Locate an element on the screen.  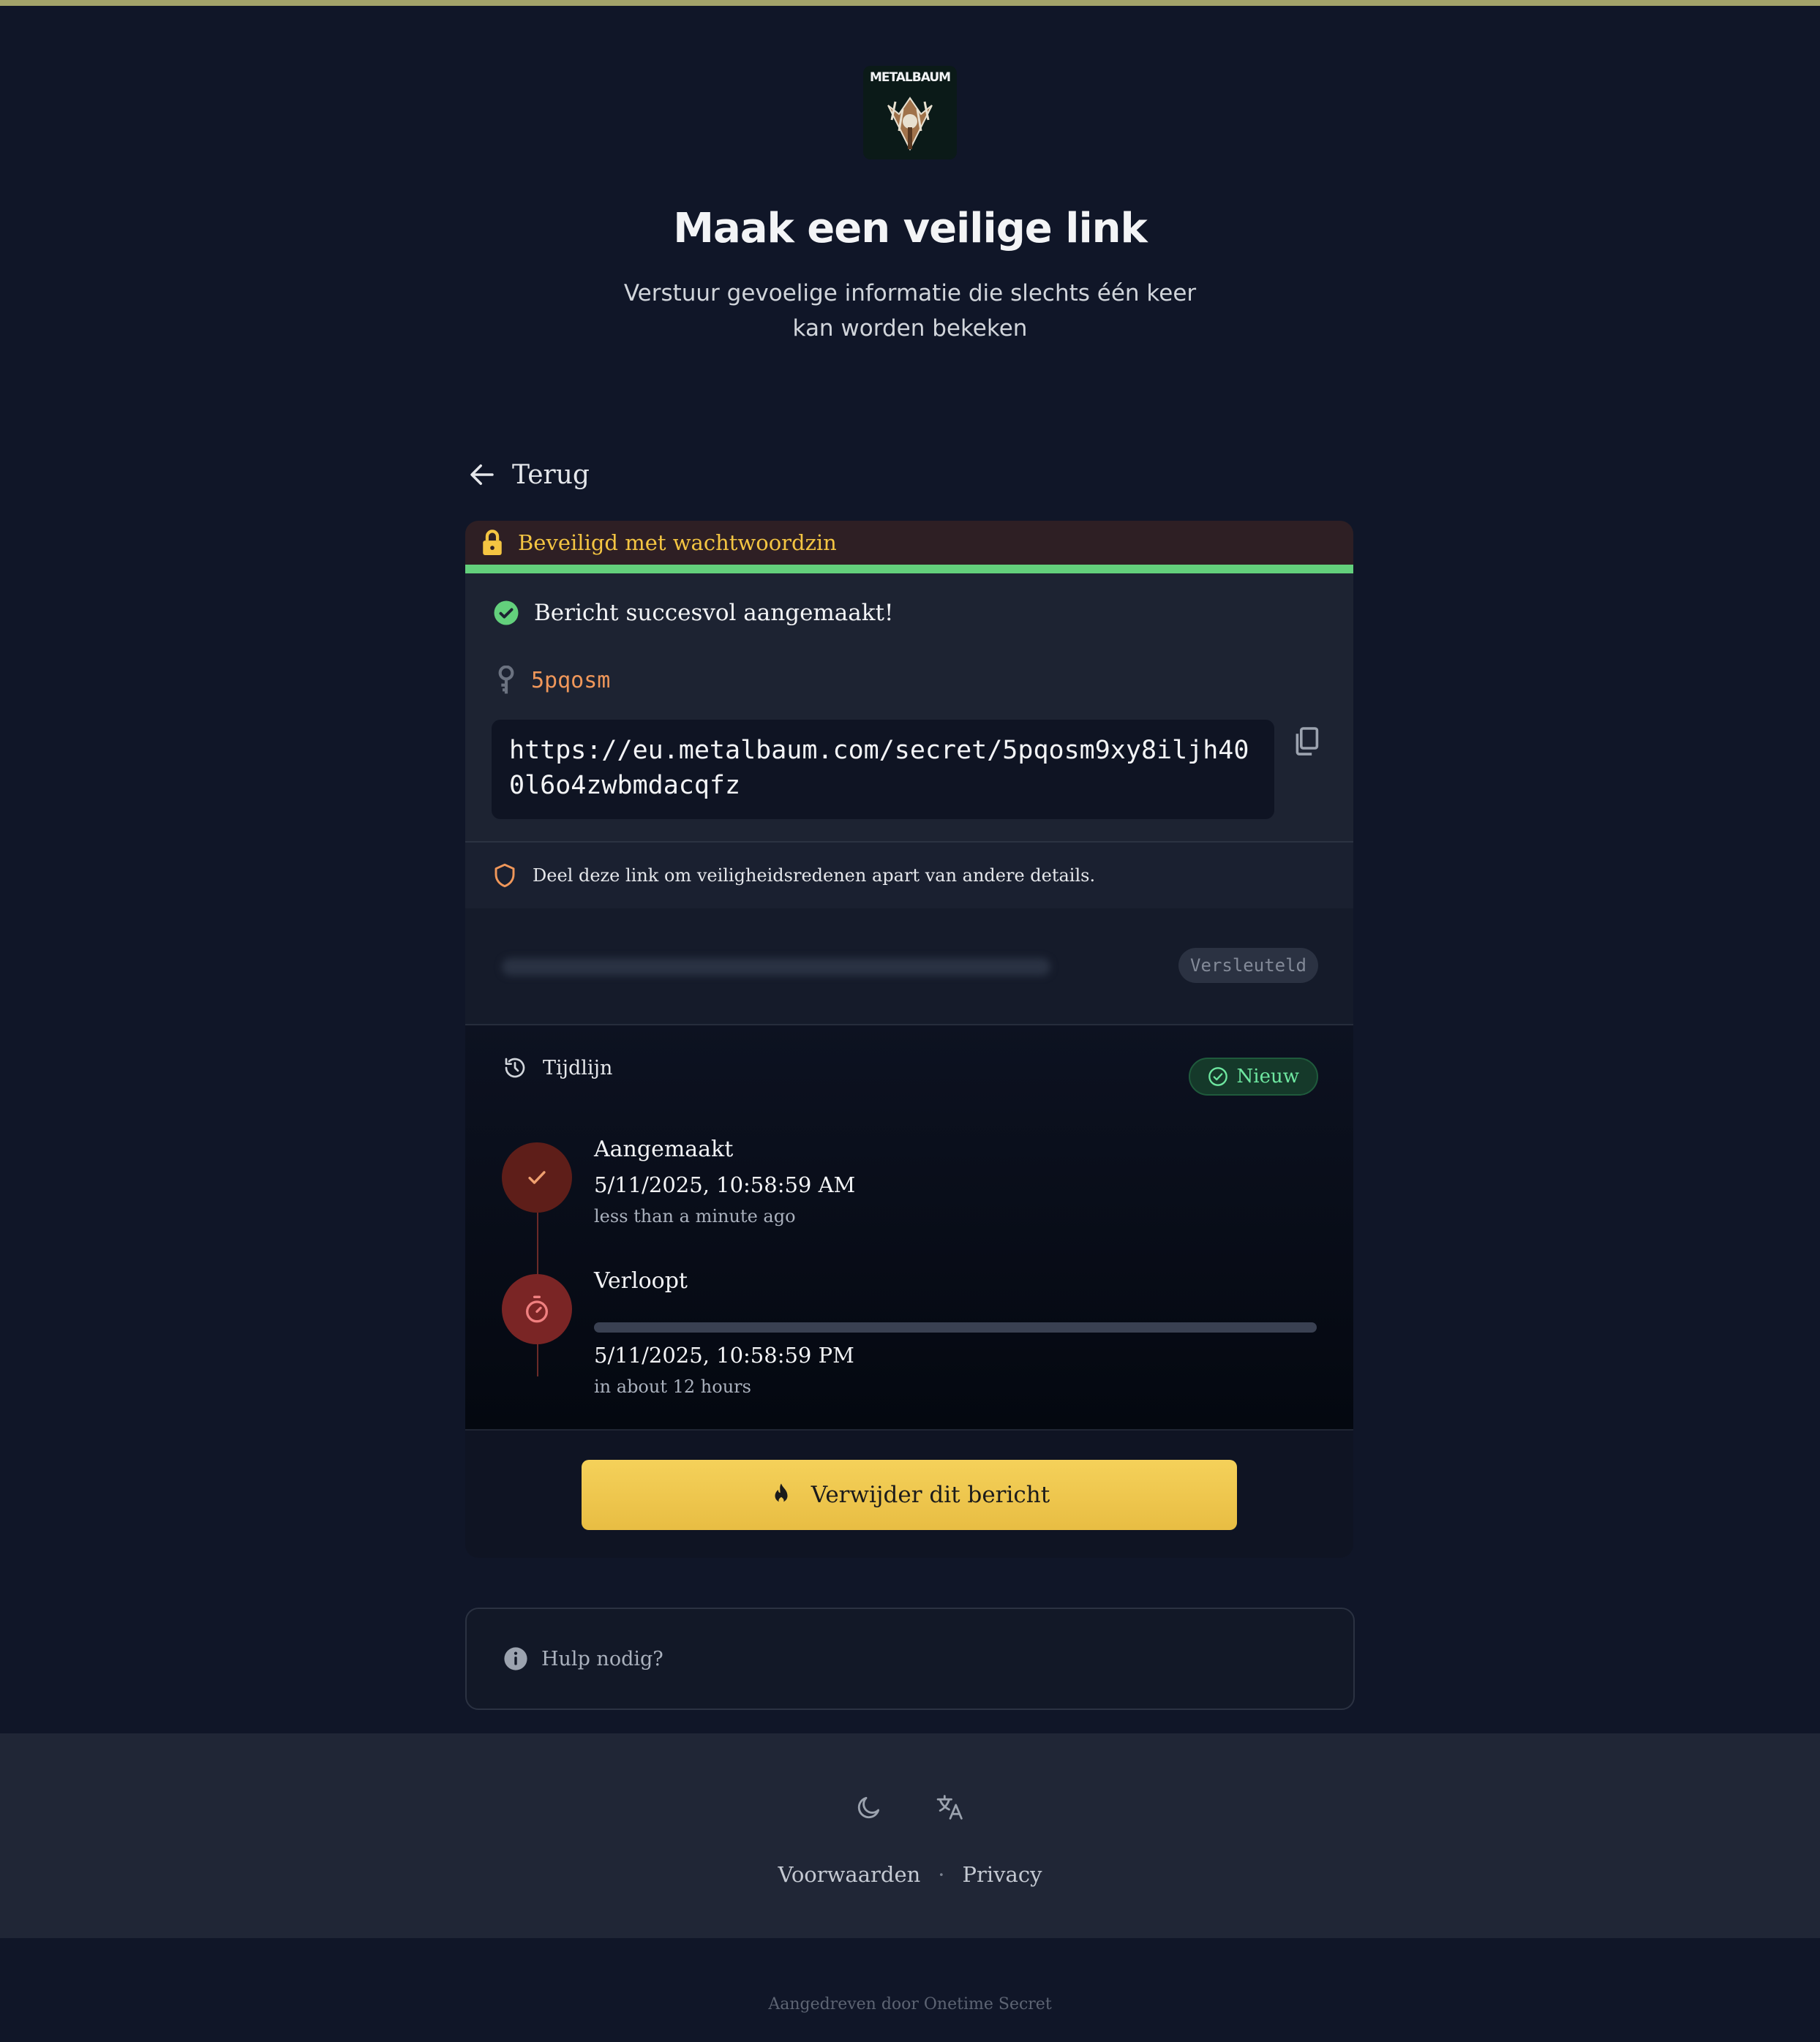
info-icon is located at coordinates (515, 1659).